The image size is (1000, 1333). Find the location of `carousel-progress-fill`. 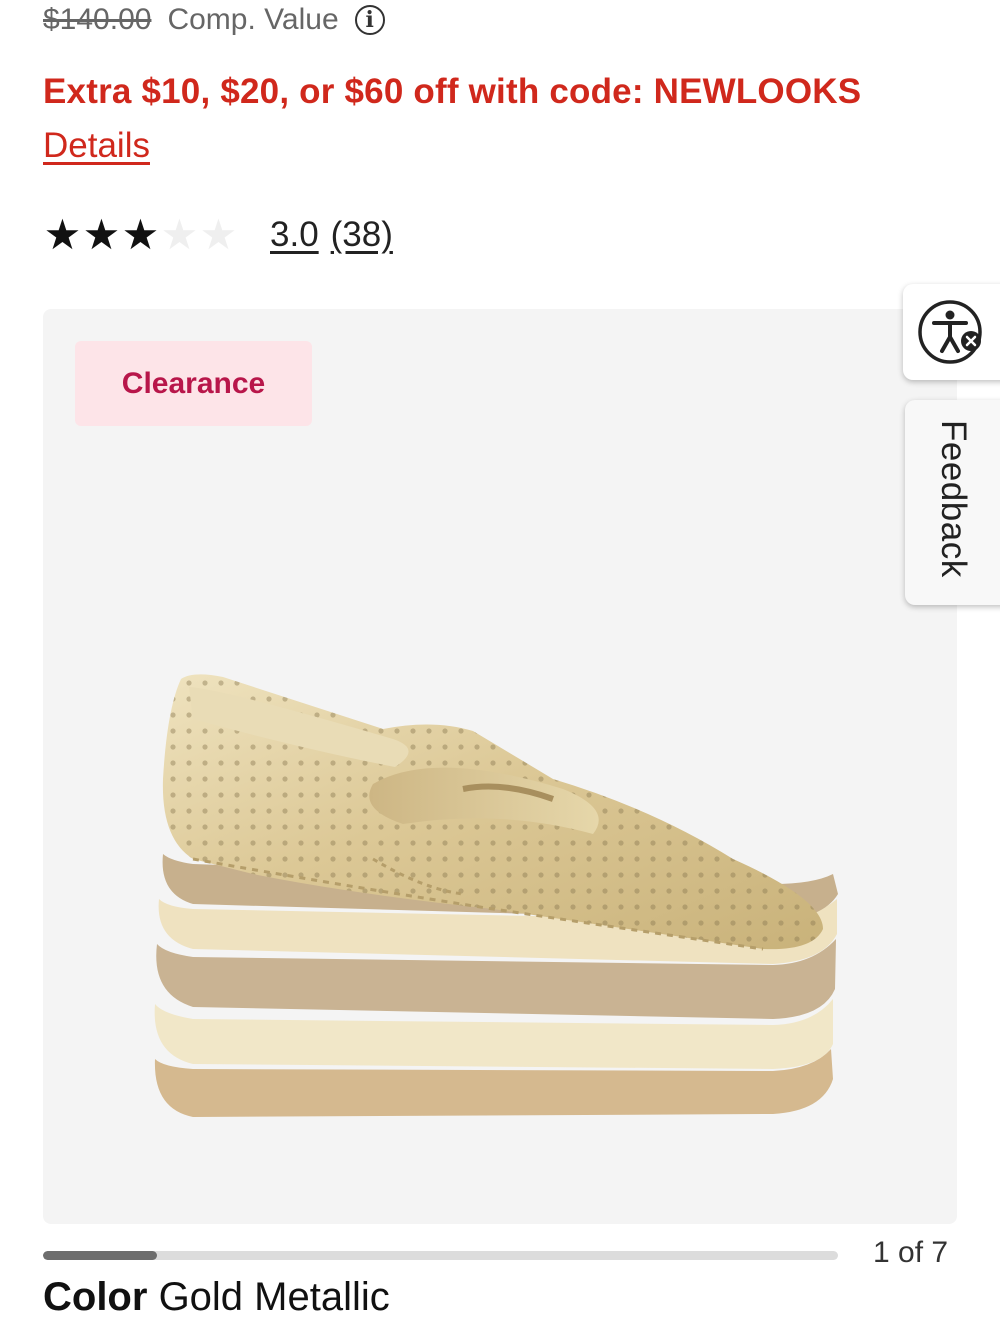

carousel-progress-fill is located at coordinates (100, 1255).